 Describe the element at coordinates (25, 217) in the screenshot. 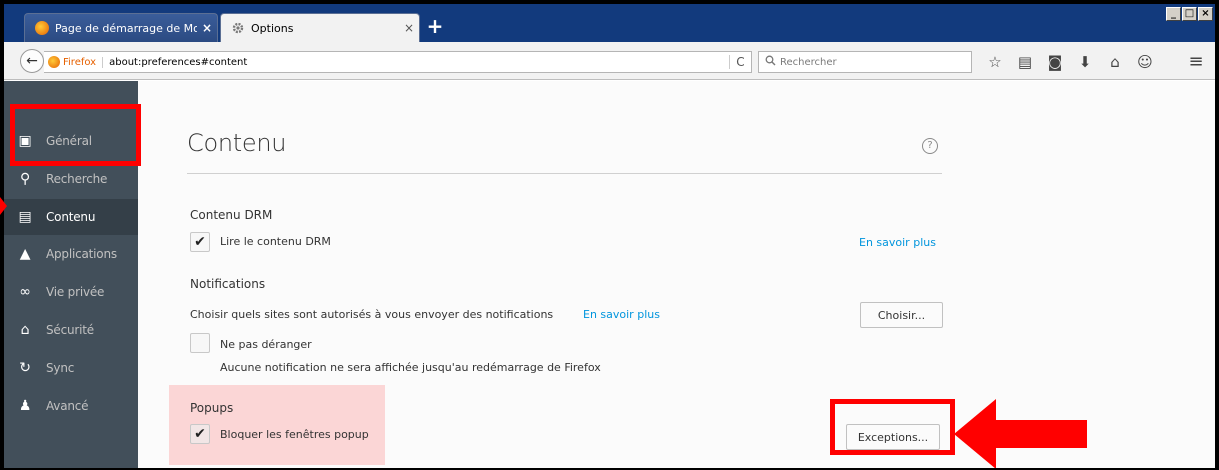

I see `content-icon: ▤` at that location.